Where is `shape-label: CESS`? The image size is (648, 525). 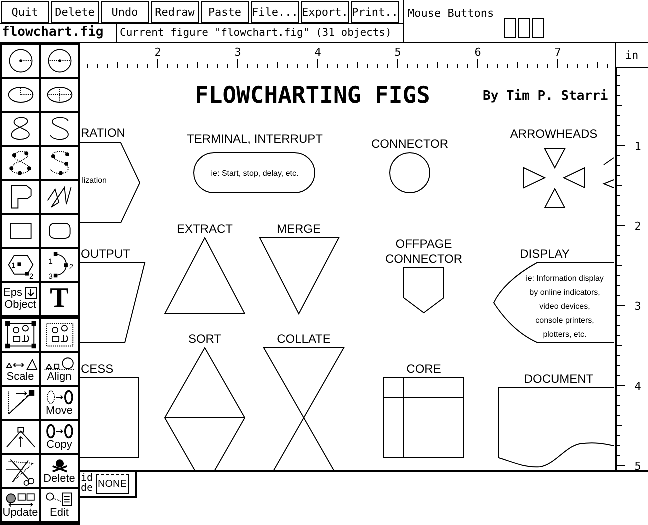
shape-label: CESS is located at coordinates (97, 369).